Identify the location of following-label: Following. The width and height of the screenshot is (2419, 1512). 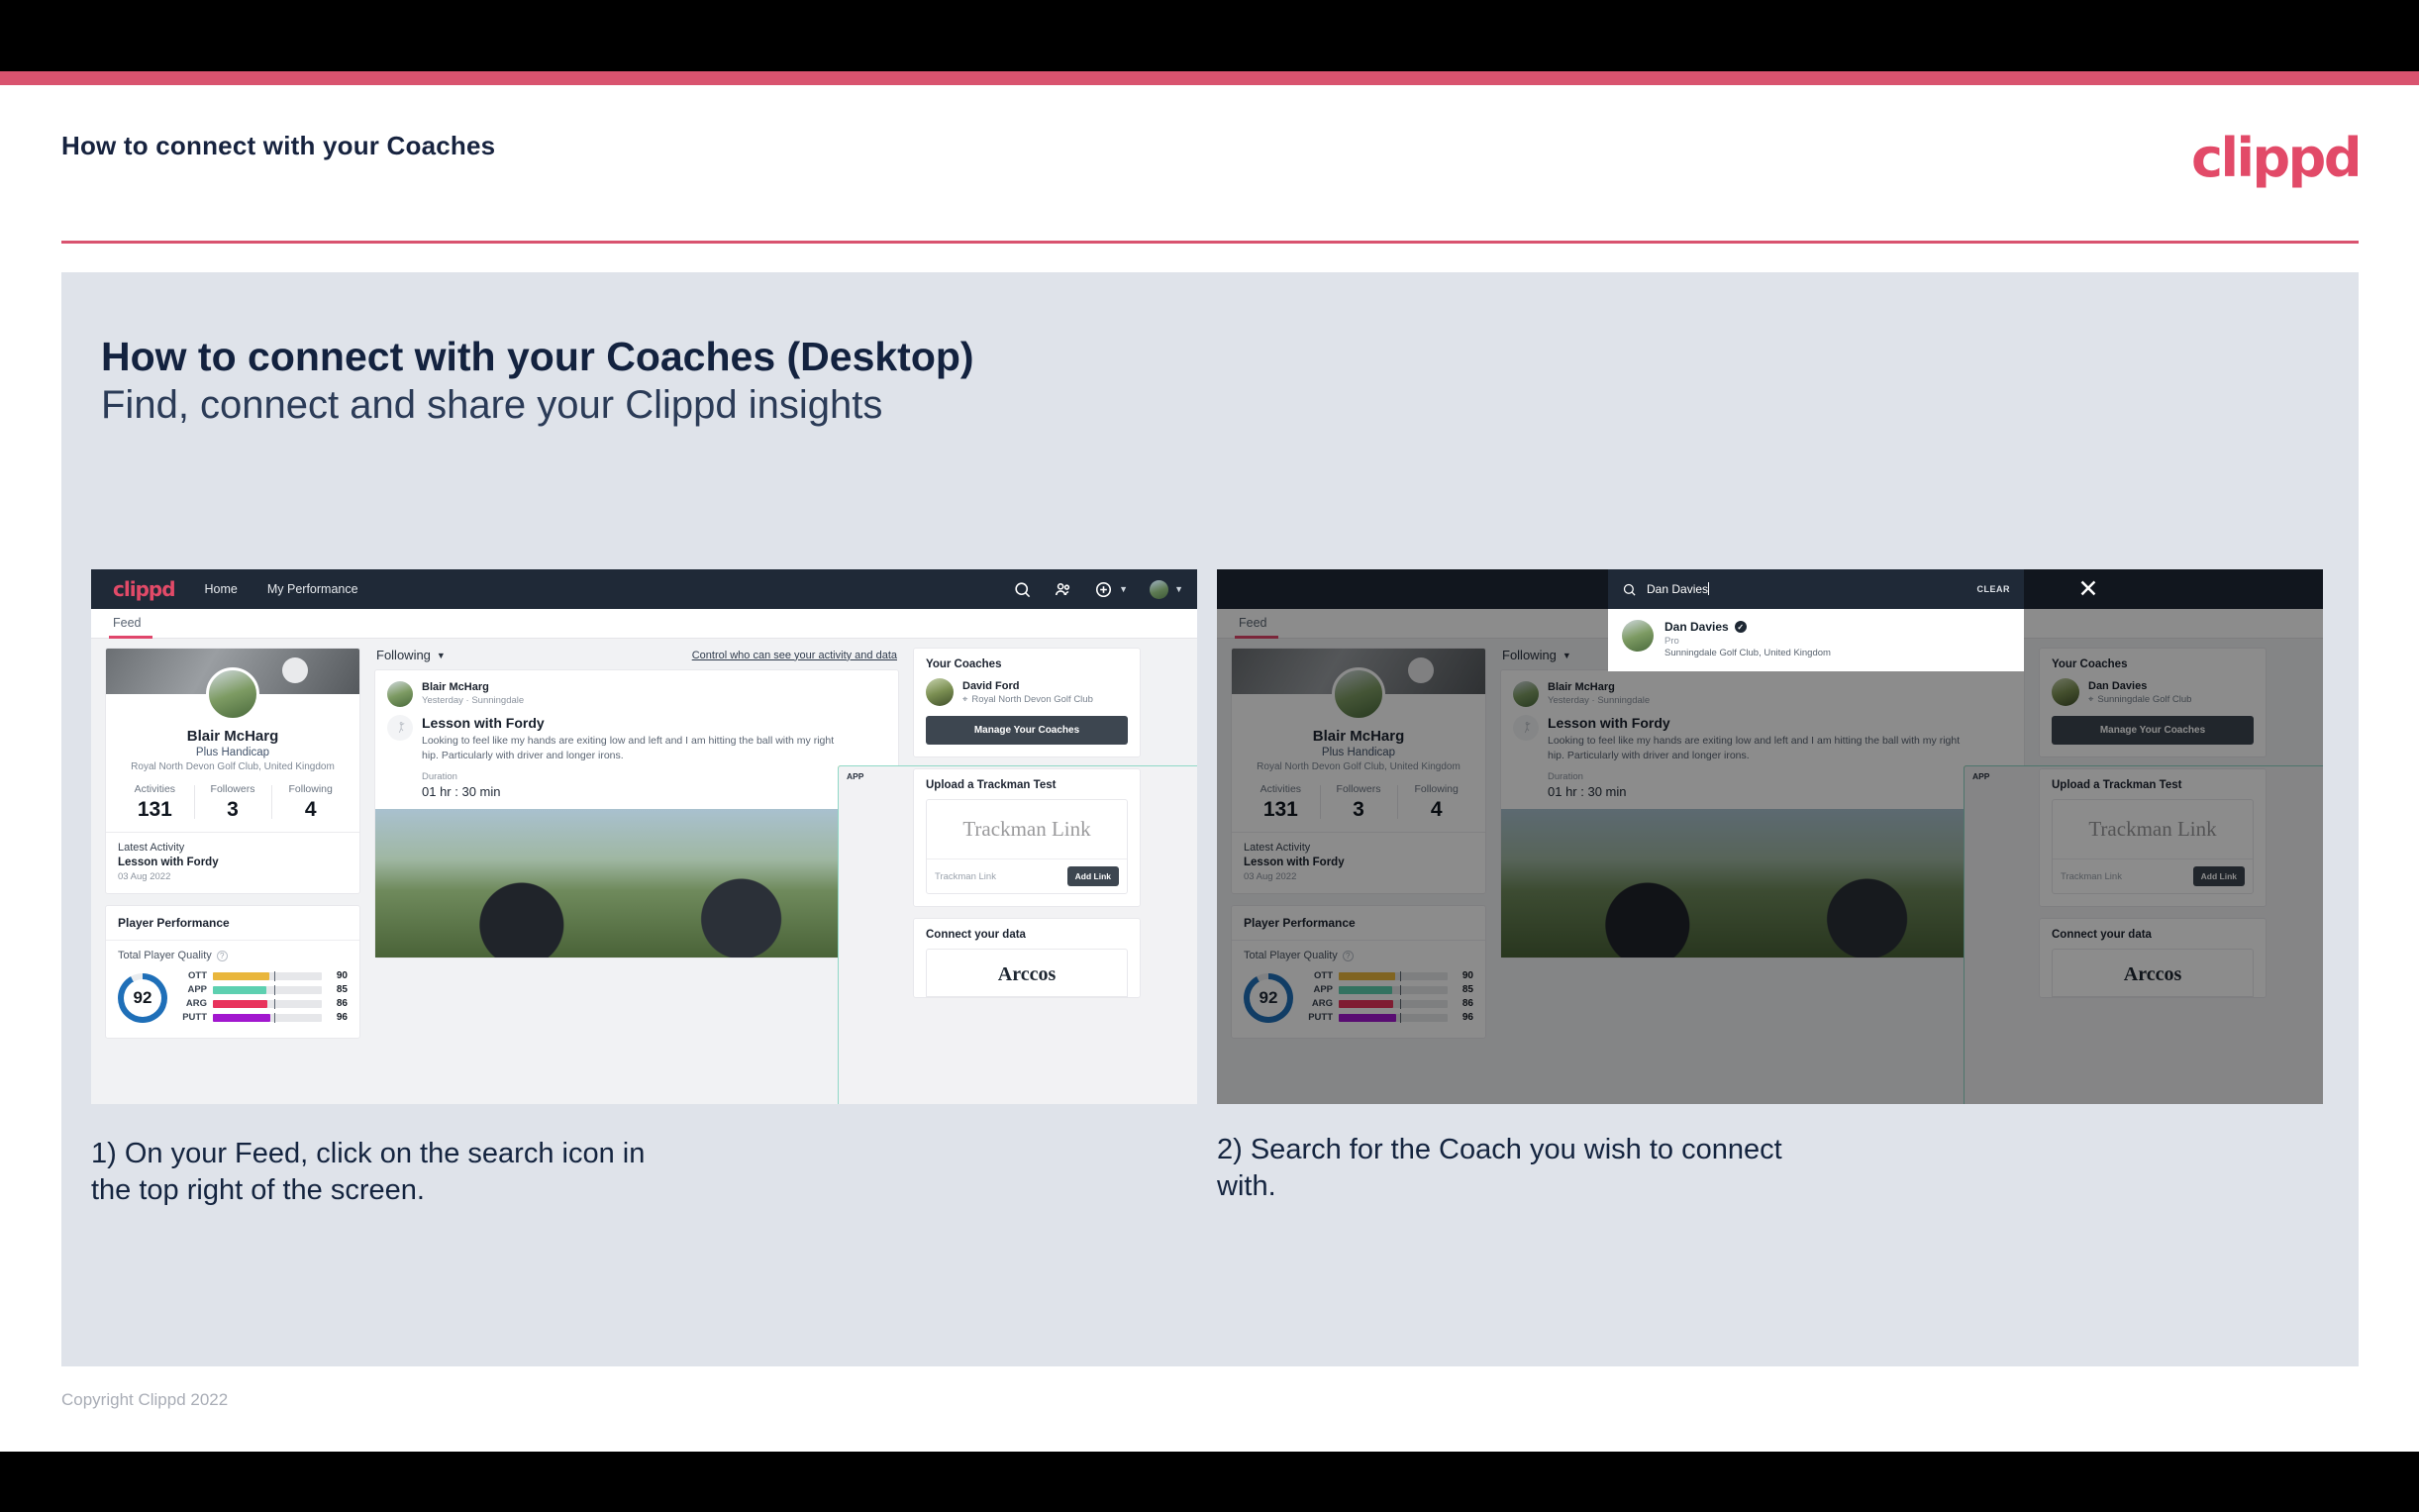
(403, 655).